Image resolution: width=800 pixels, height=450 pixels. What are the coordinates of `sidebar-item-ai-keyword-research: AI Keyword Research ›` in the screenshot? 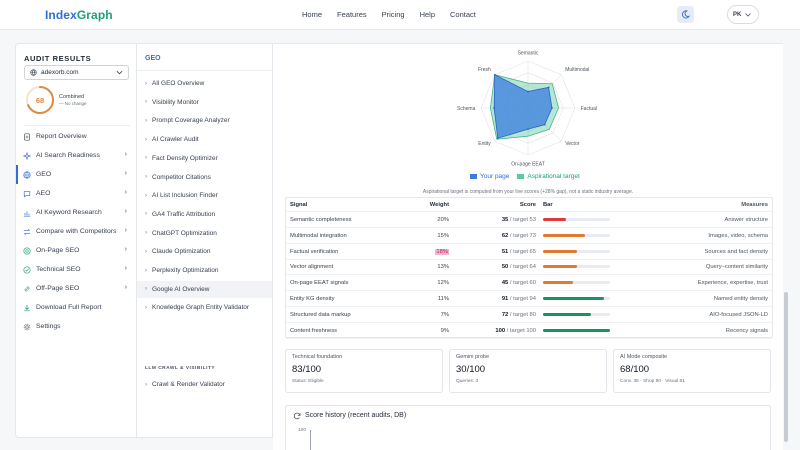 It's located at (76, 212).